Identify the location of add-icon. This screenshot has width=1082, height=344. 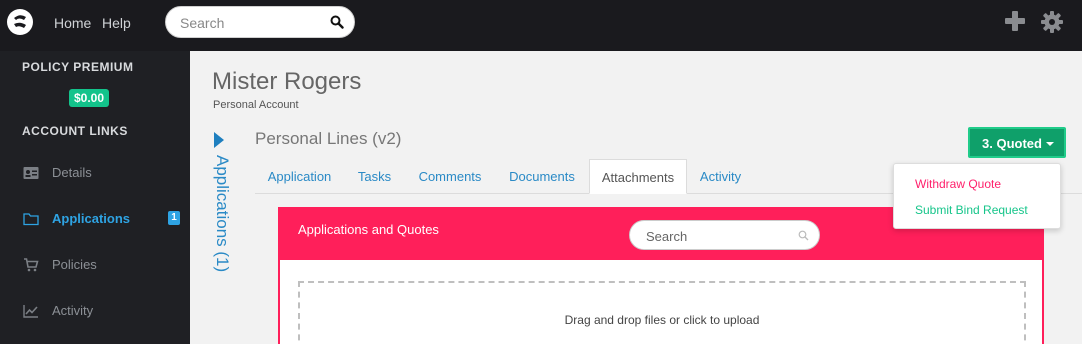
(1015, 21).